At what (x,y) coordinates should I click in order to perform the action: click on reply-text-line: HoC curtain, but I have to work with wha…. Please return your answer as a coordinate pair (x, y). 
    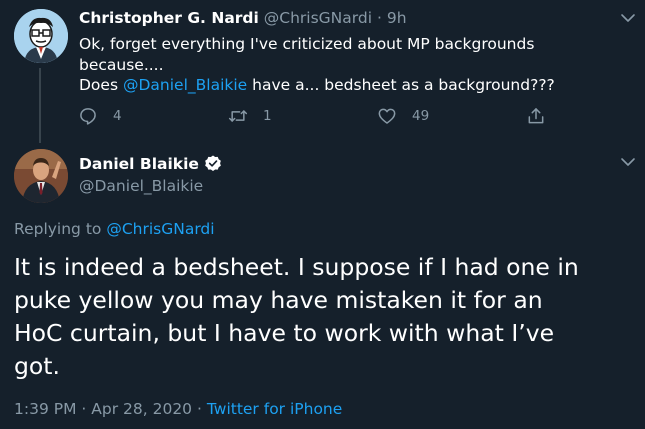
    Looking at the image, I should click on (284, 333).